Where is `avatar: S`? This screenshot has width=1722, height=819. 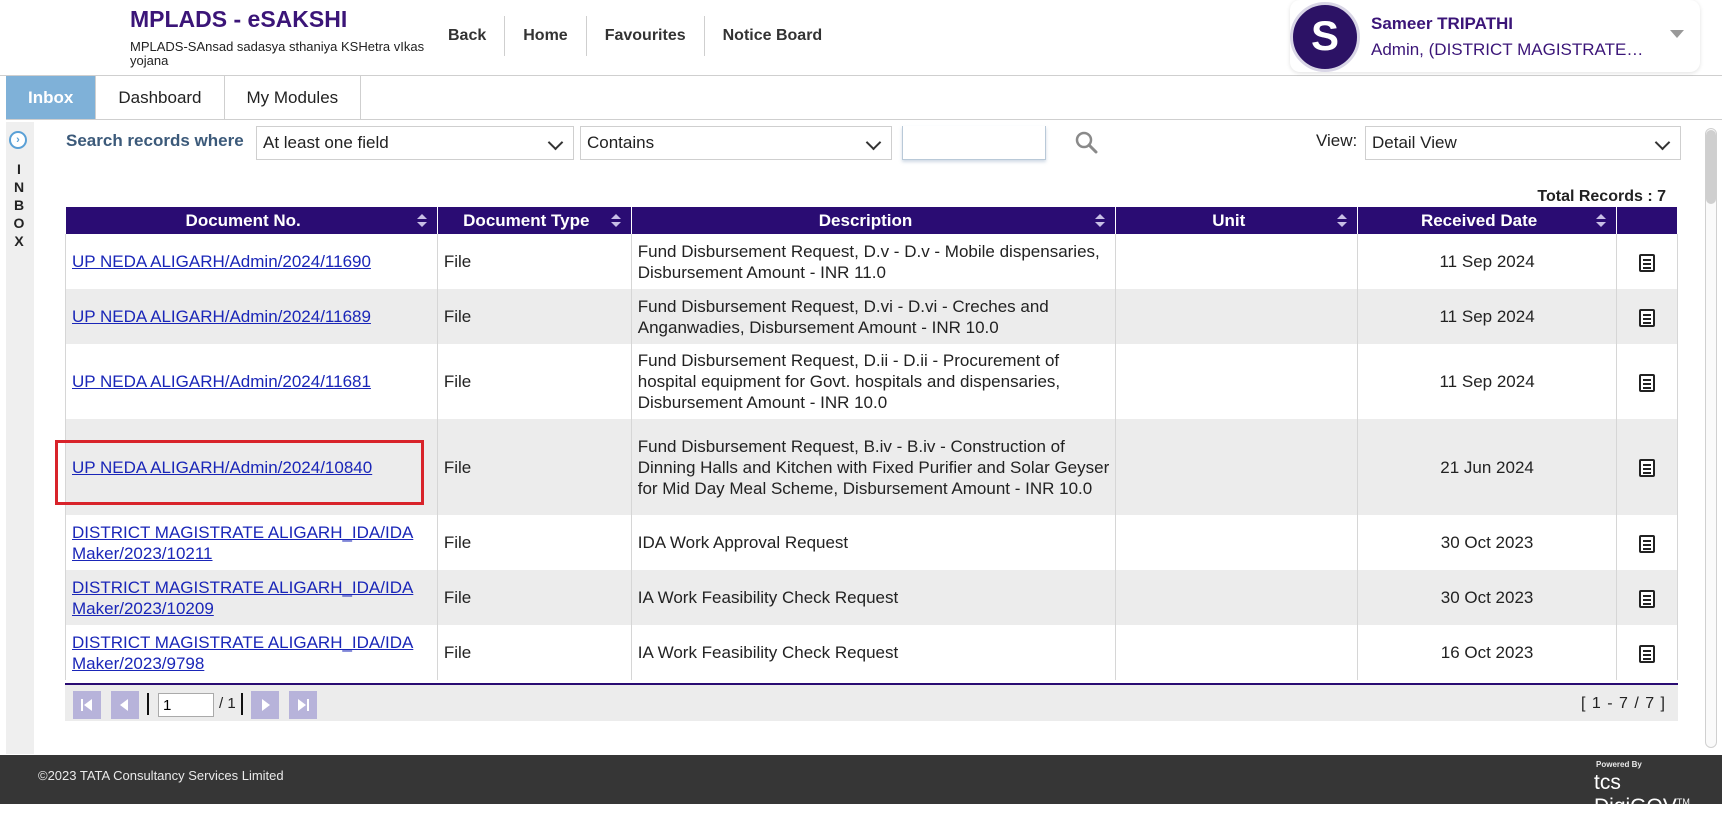 avatar: S is located at coordinates (1325, 37).